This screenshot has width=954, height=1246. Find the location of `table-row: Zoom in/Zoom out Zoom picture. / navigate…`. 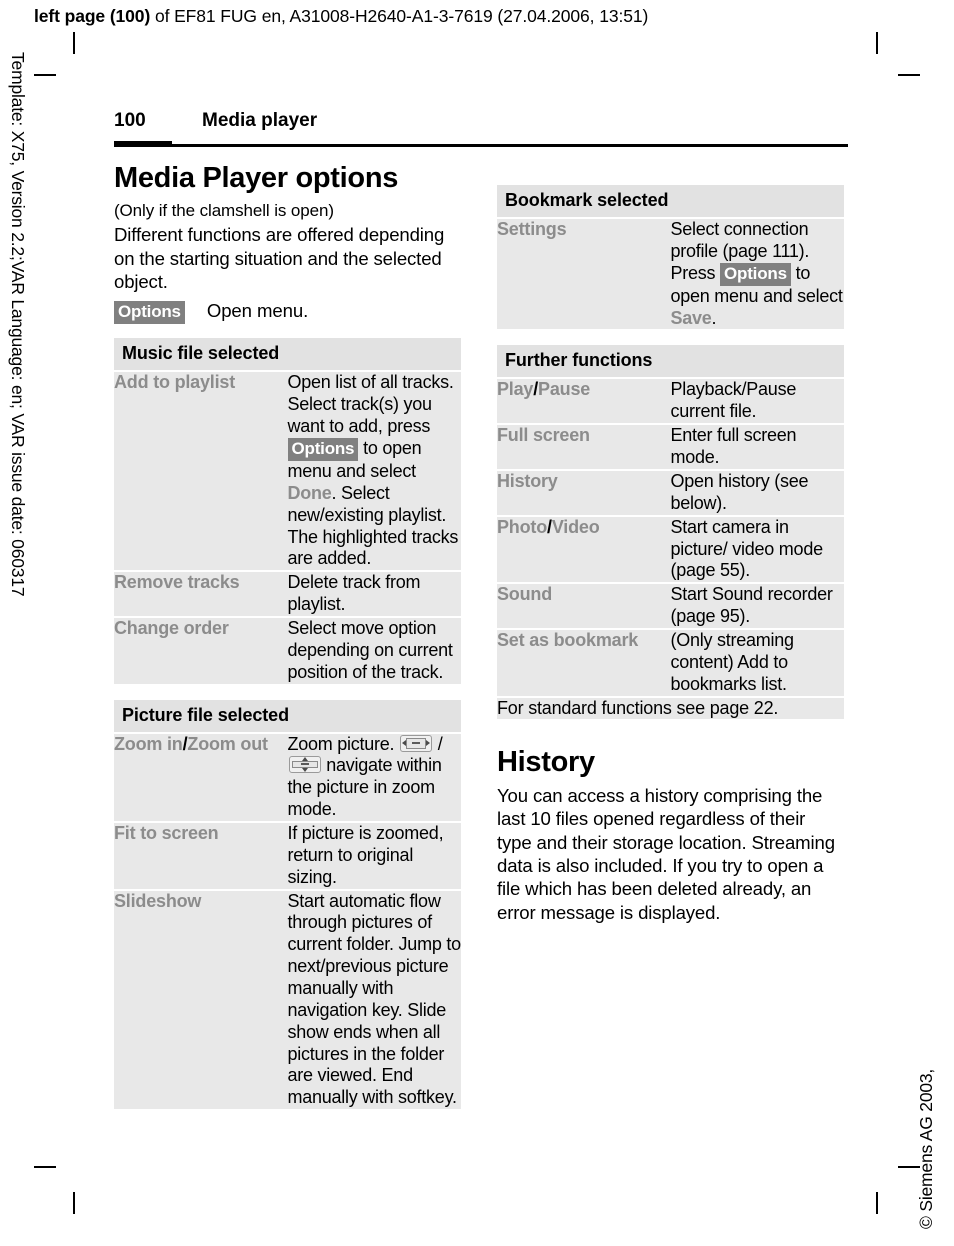

table-row: Zoom in/Zoom out Zoom picture. / navigate… is located at coordinates (287, 777).